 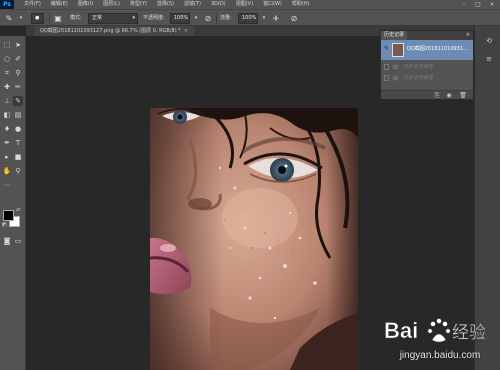 What do you see at coordinates (7, 4) in the screenshot?
I see `photoshop-logo: Ps` at bounding box center [7, 4].